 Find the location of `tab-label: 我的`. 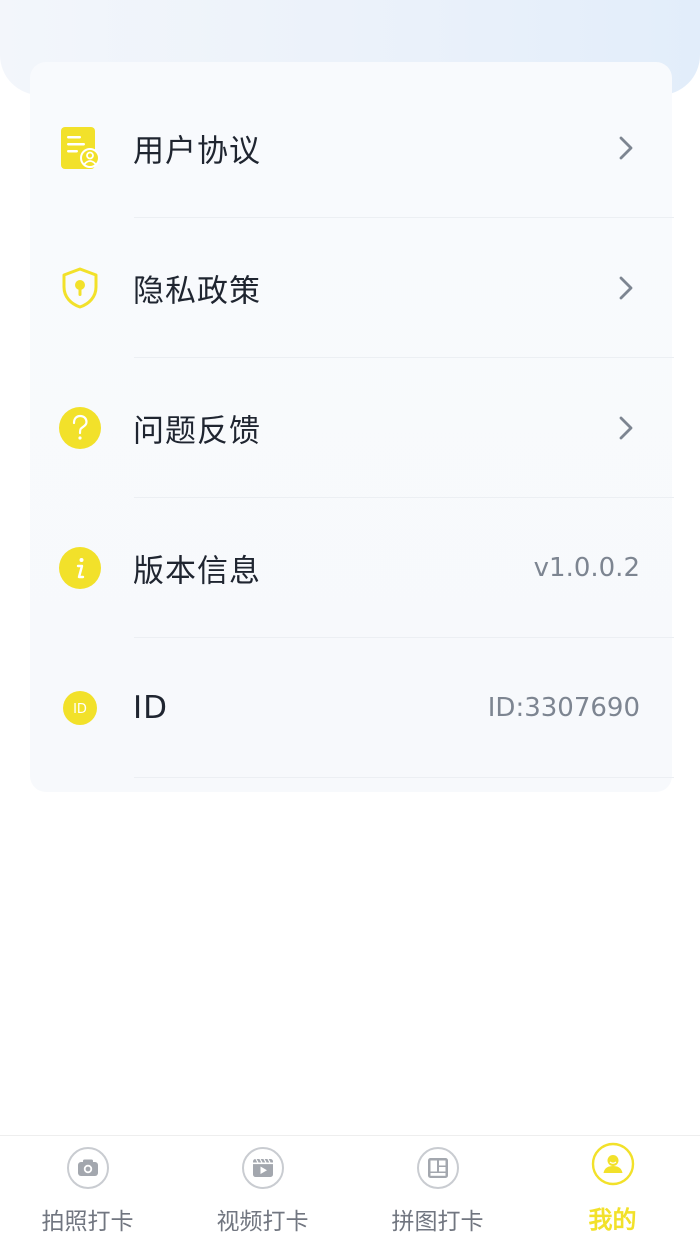

tab-label: 我的 is located at coordinates (612, 1220).